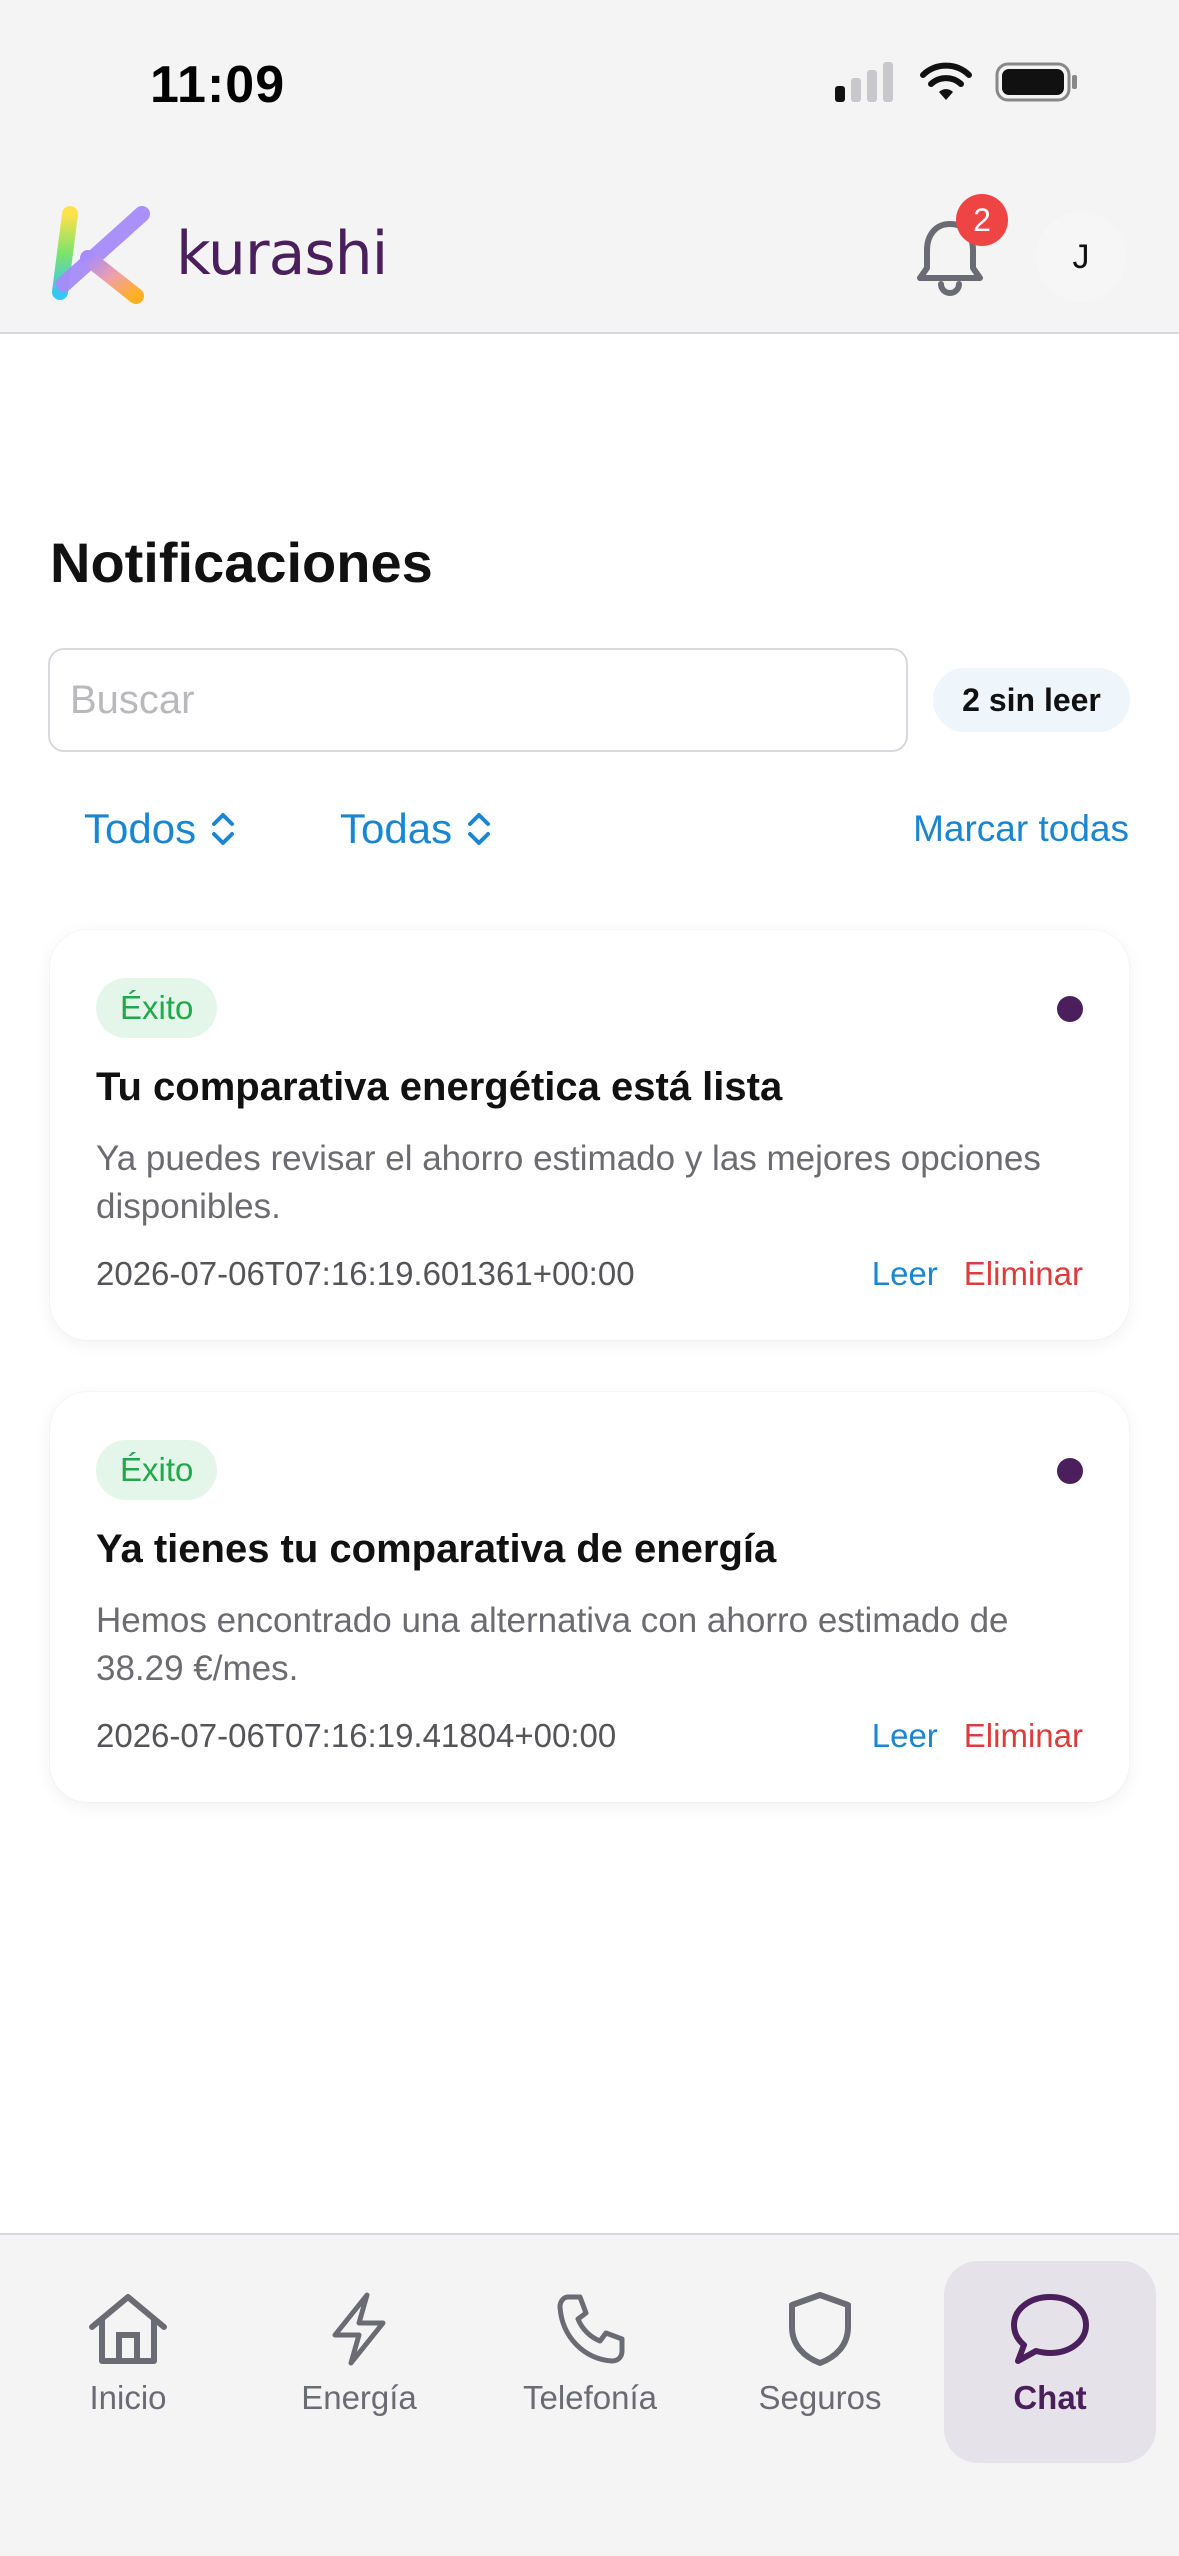 The height and width of the screenshot is (2556, 1179). I want to click on kurashi-logo: kurashi, so click(217, 254).